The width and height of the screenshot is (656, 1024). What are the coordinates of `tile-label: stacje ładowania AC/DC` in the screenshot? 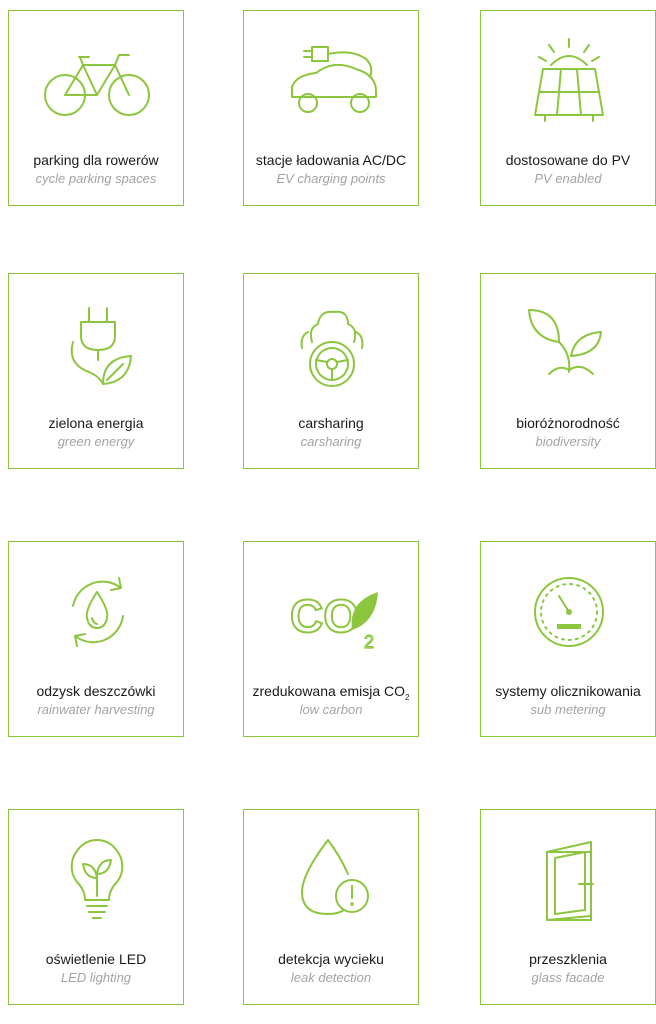 It's located at (331, 160).